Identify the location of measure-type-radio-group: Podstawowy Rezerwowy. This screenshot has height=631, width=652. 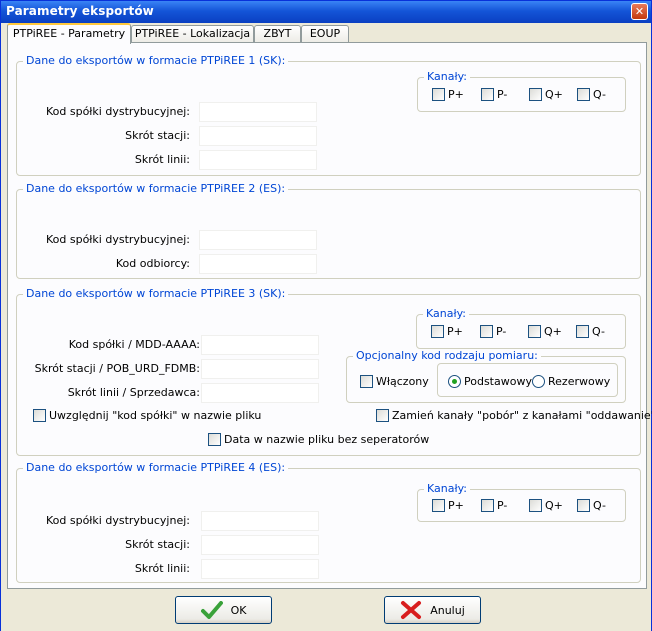
(527, 380).